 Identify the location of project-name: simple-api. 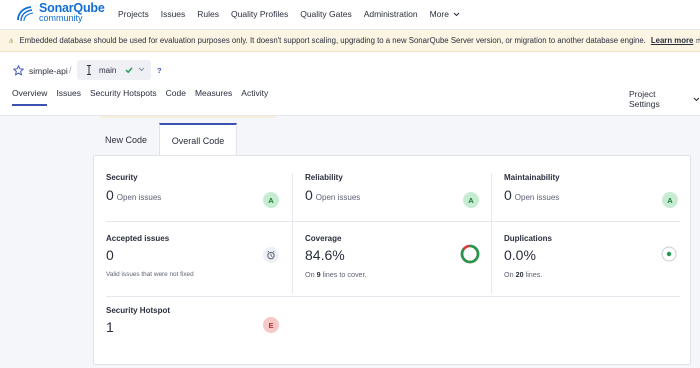
(48, 71).